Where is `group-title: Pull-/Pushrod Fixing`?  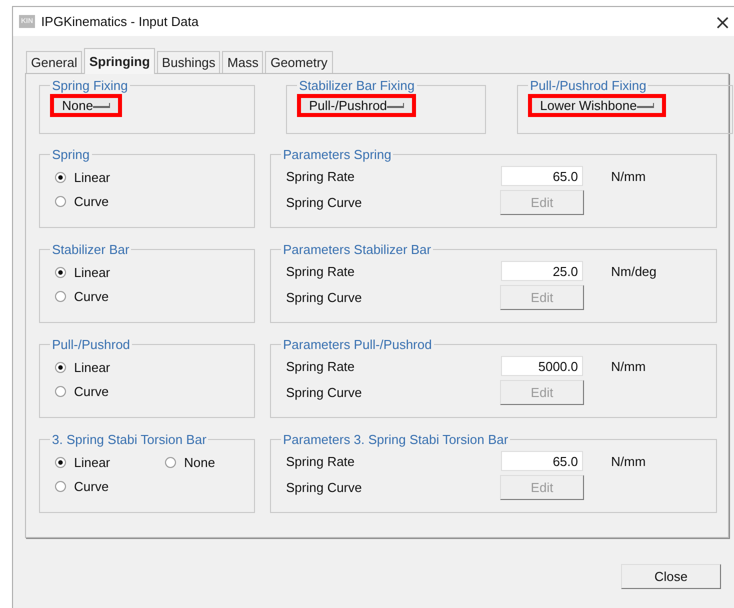 group-title: Pull-/Pushrod Fixing is located at coordinates (588, 85).